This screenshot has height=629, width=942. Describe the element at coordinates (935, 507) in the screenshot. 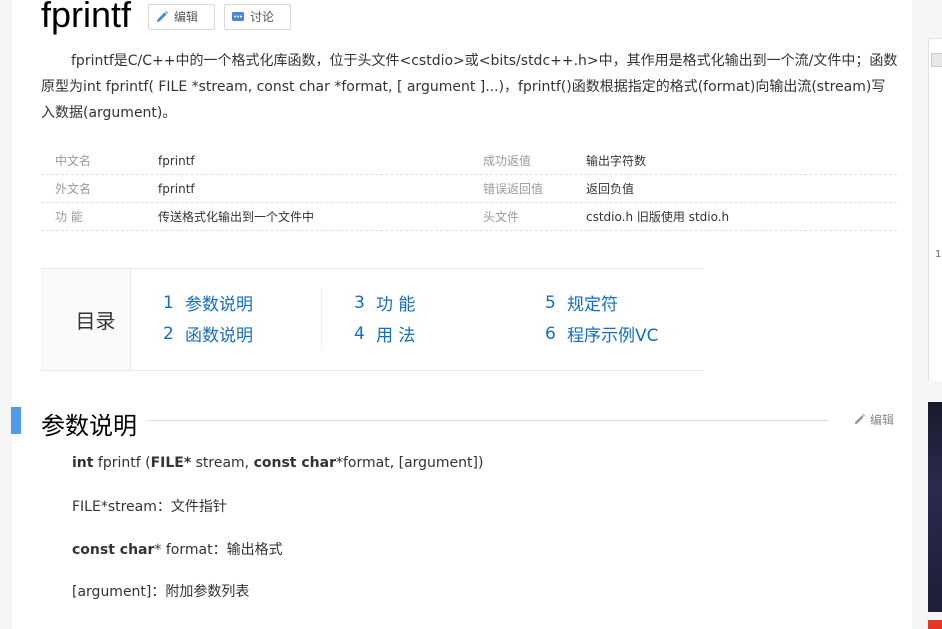

I see `side-advertisement` at that location.